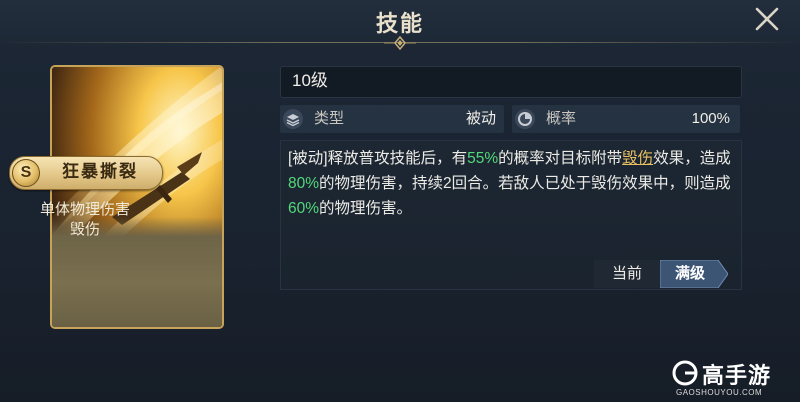 This screenshot has height=402, width=800. What do you see at coordinates (483, 158) in the screenshot?
I see `desc-value: 55%` at bounding box center [483, 158].